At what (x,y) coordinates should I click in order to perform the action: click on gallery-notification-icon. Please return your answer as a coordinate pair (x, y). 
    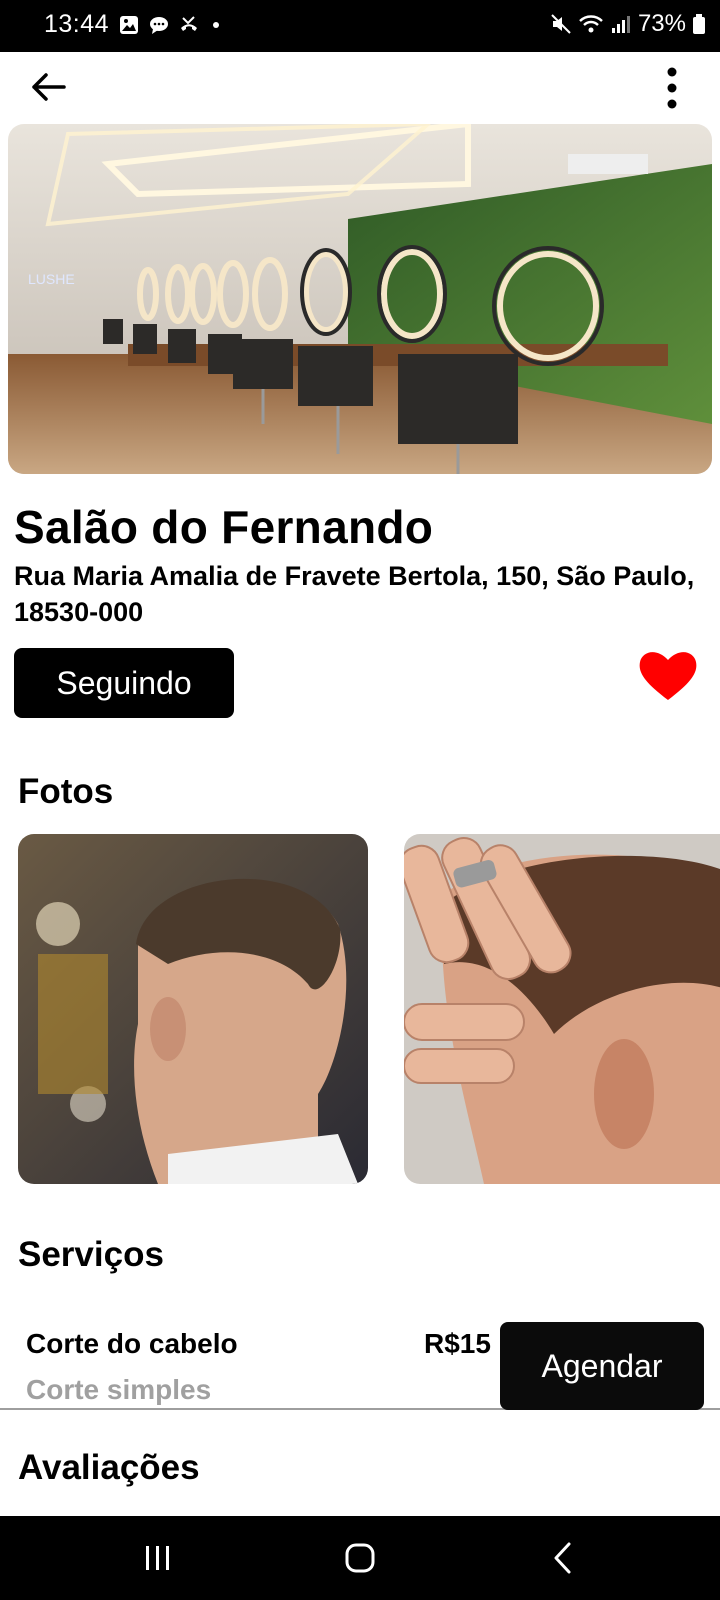
    Looking at the image, I should click on (129, 25).